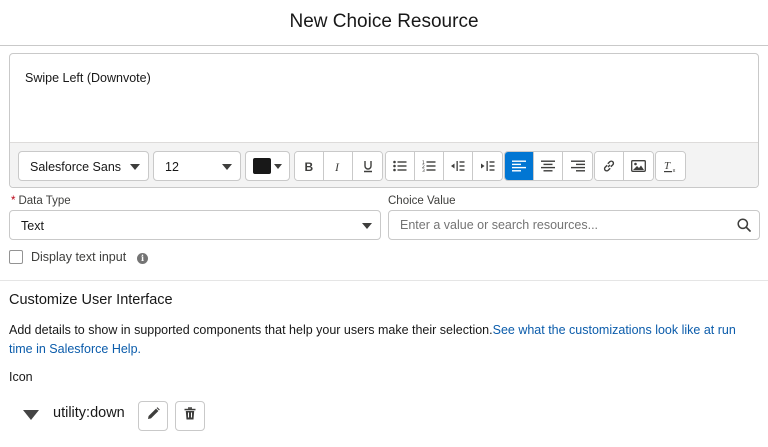  I want to click on align-left-button, so click(519, 166).